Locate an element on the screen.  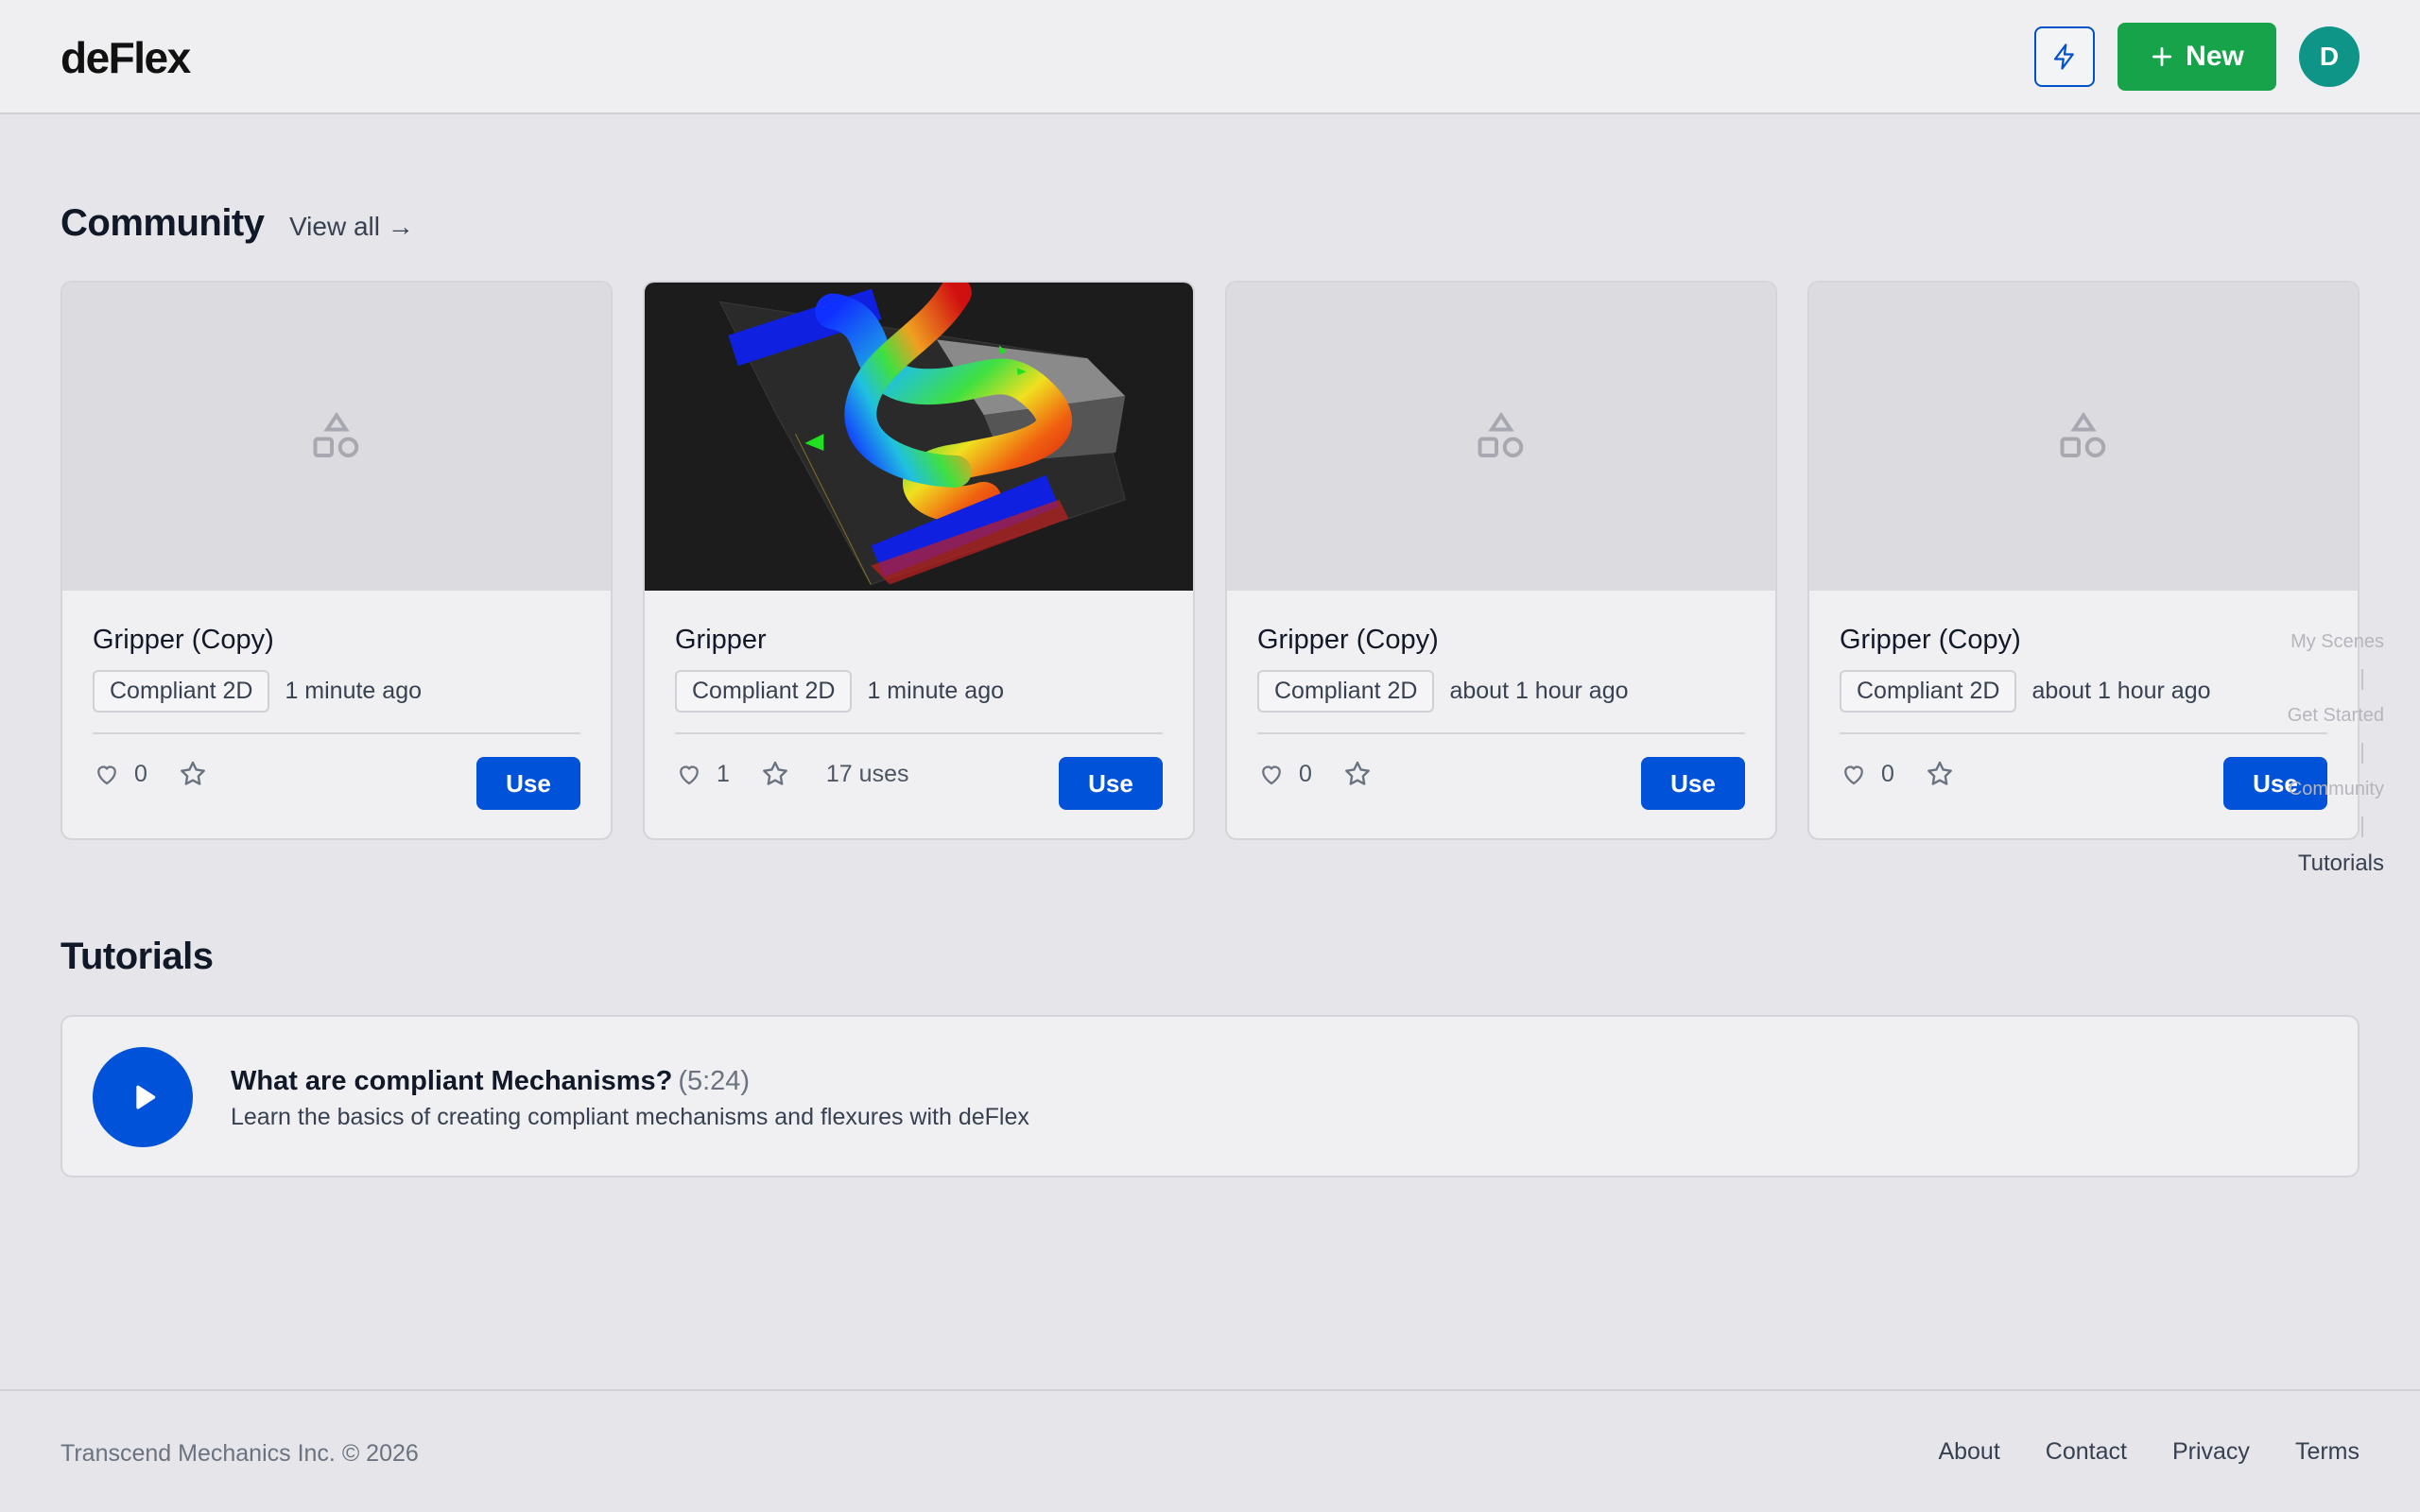
plus-icon is located at coordinates (2162, 56).